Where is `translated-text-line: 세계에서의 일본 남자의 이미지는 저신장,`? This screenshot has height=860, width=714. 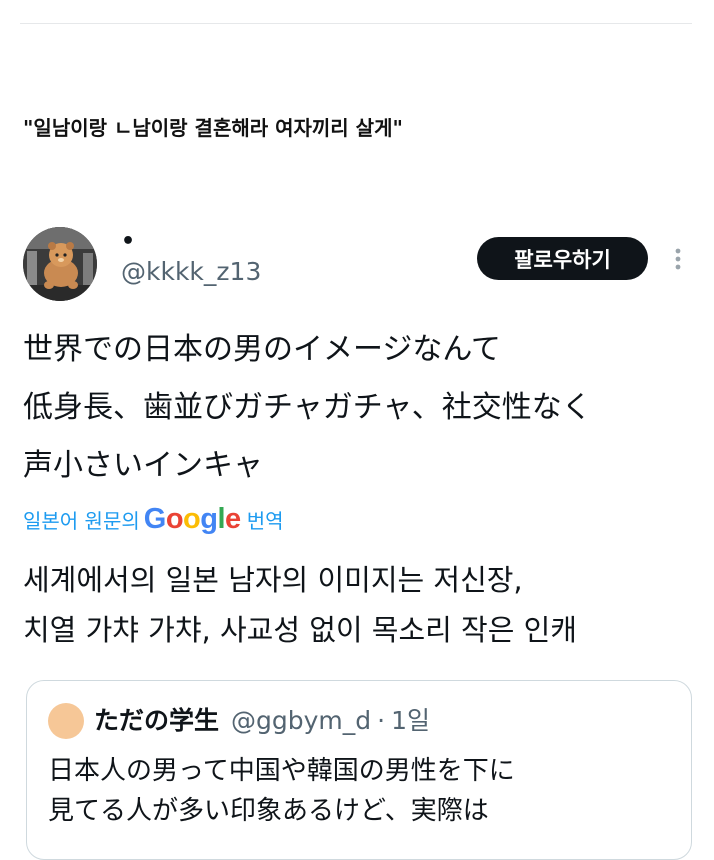
translated-text-line: 세계에서의 일본 남자의 이미지는 저신장, is located at coordinates (273, 580).